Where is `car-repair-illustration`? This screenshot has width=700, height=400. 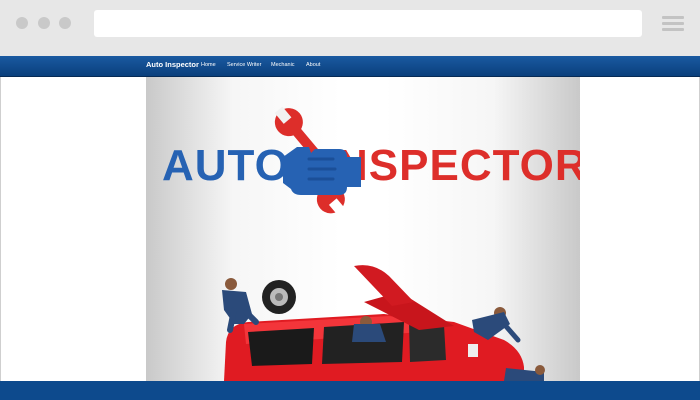
car-repair-illustration is located at coordinates (383, 323).